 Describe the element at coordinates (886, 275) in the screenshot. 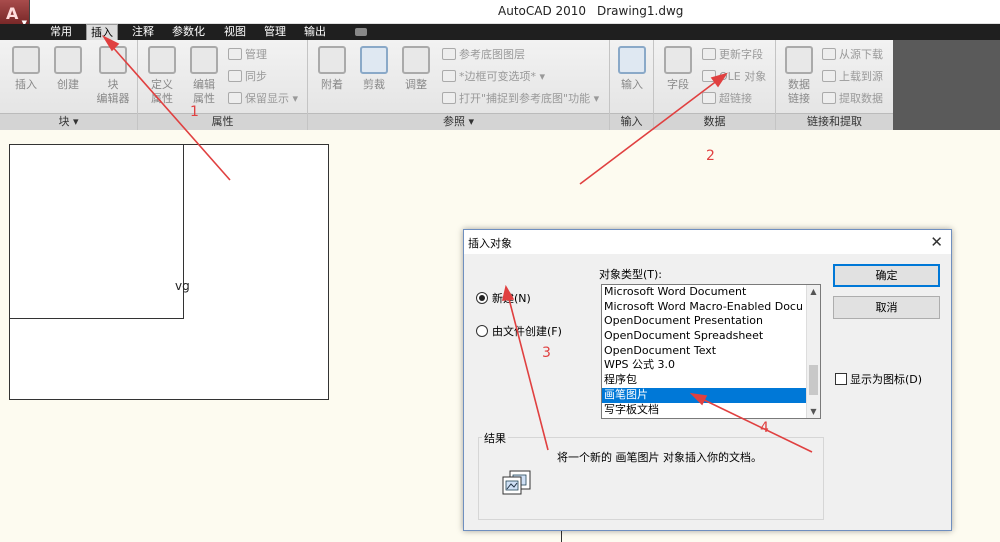

I see `ok-button: 确定` at that location.